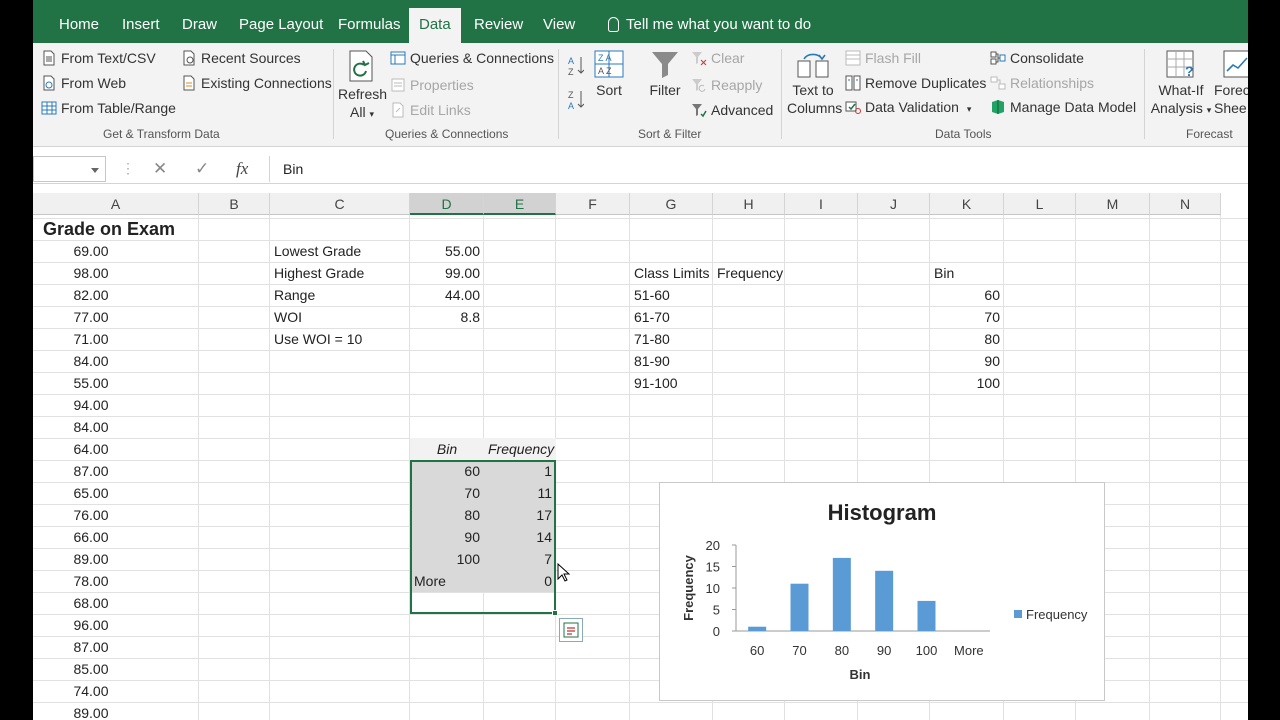  Describe the element at coordinates (116, 273) in the screenshot. I see `grade-cell: 98.00` at that location.